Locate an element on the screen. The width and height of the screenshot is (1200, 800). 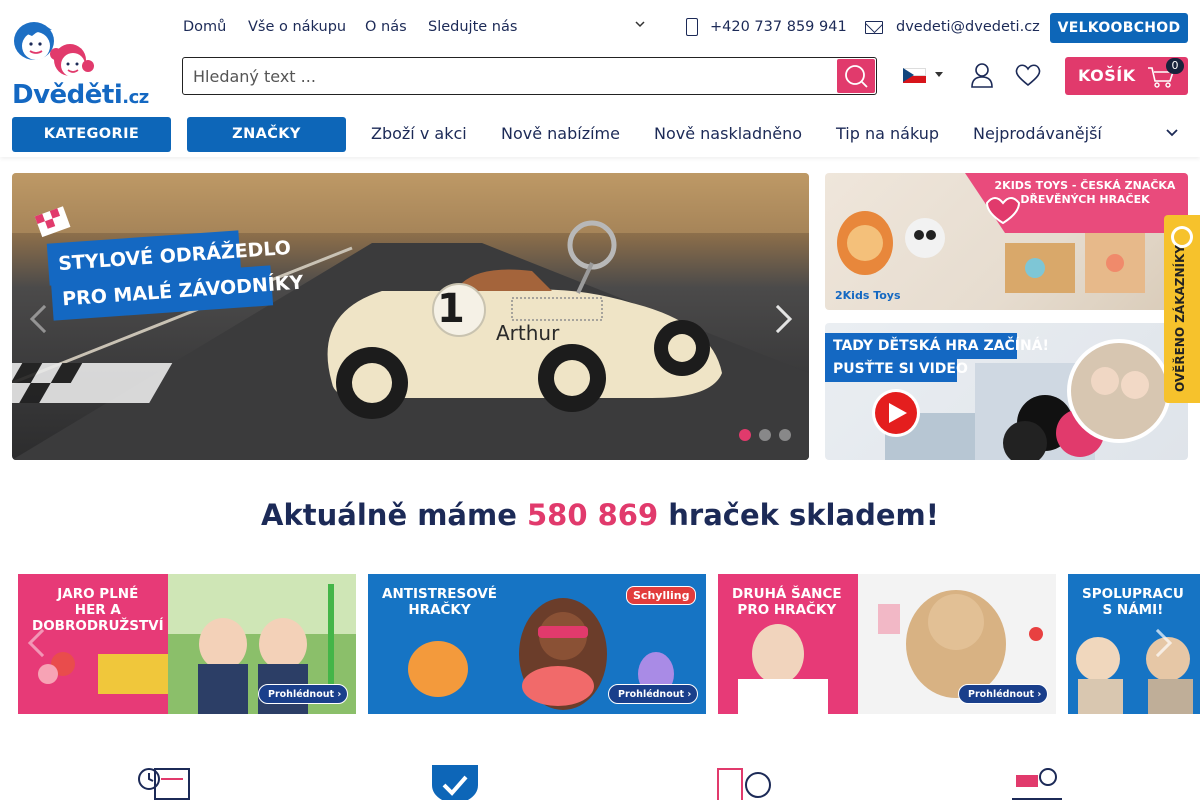
guarantee-shield-icon is located at coordinates (455, 782).